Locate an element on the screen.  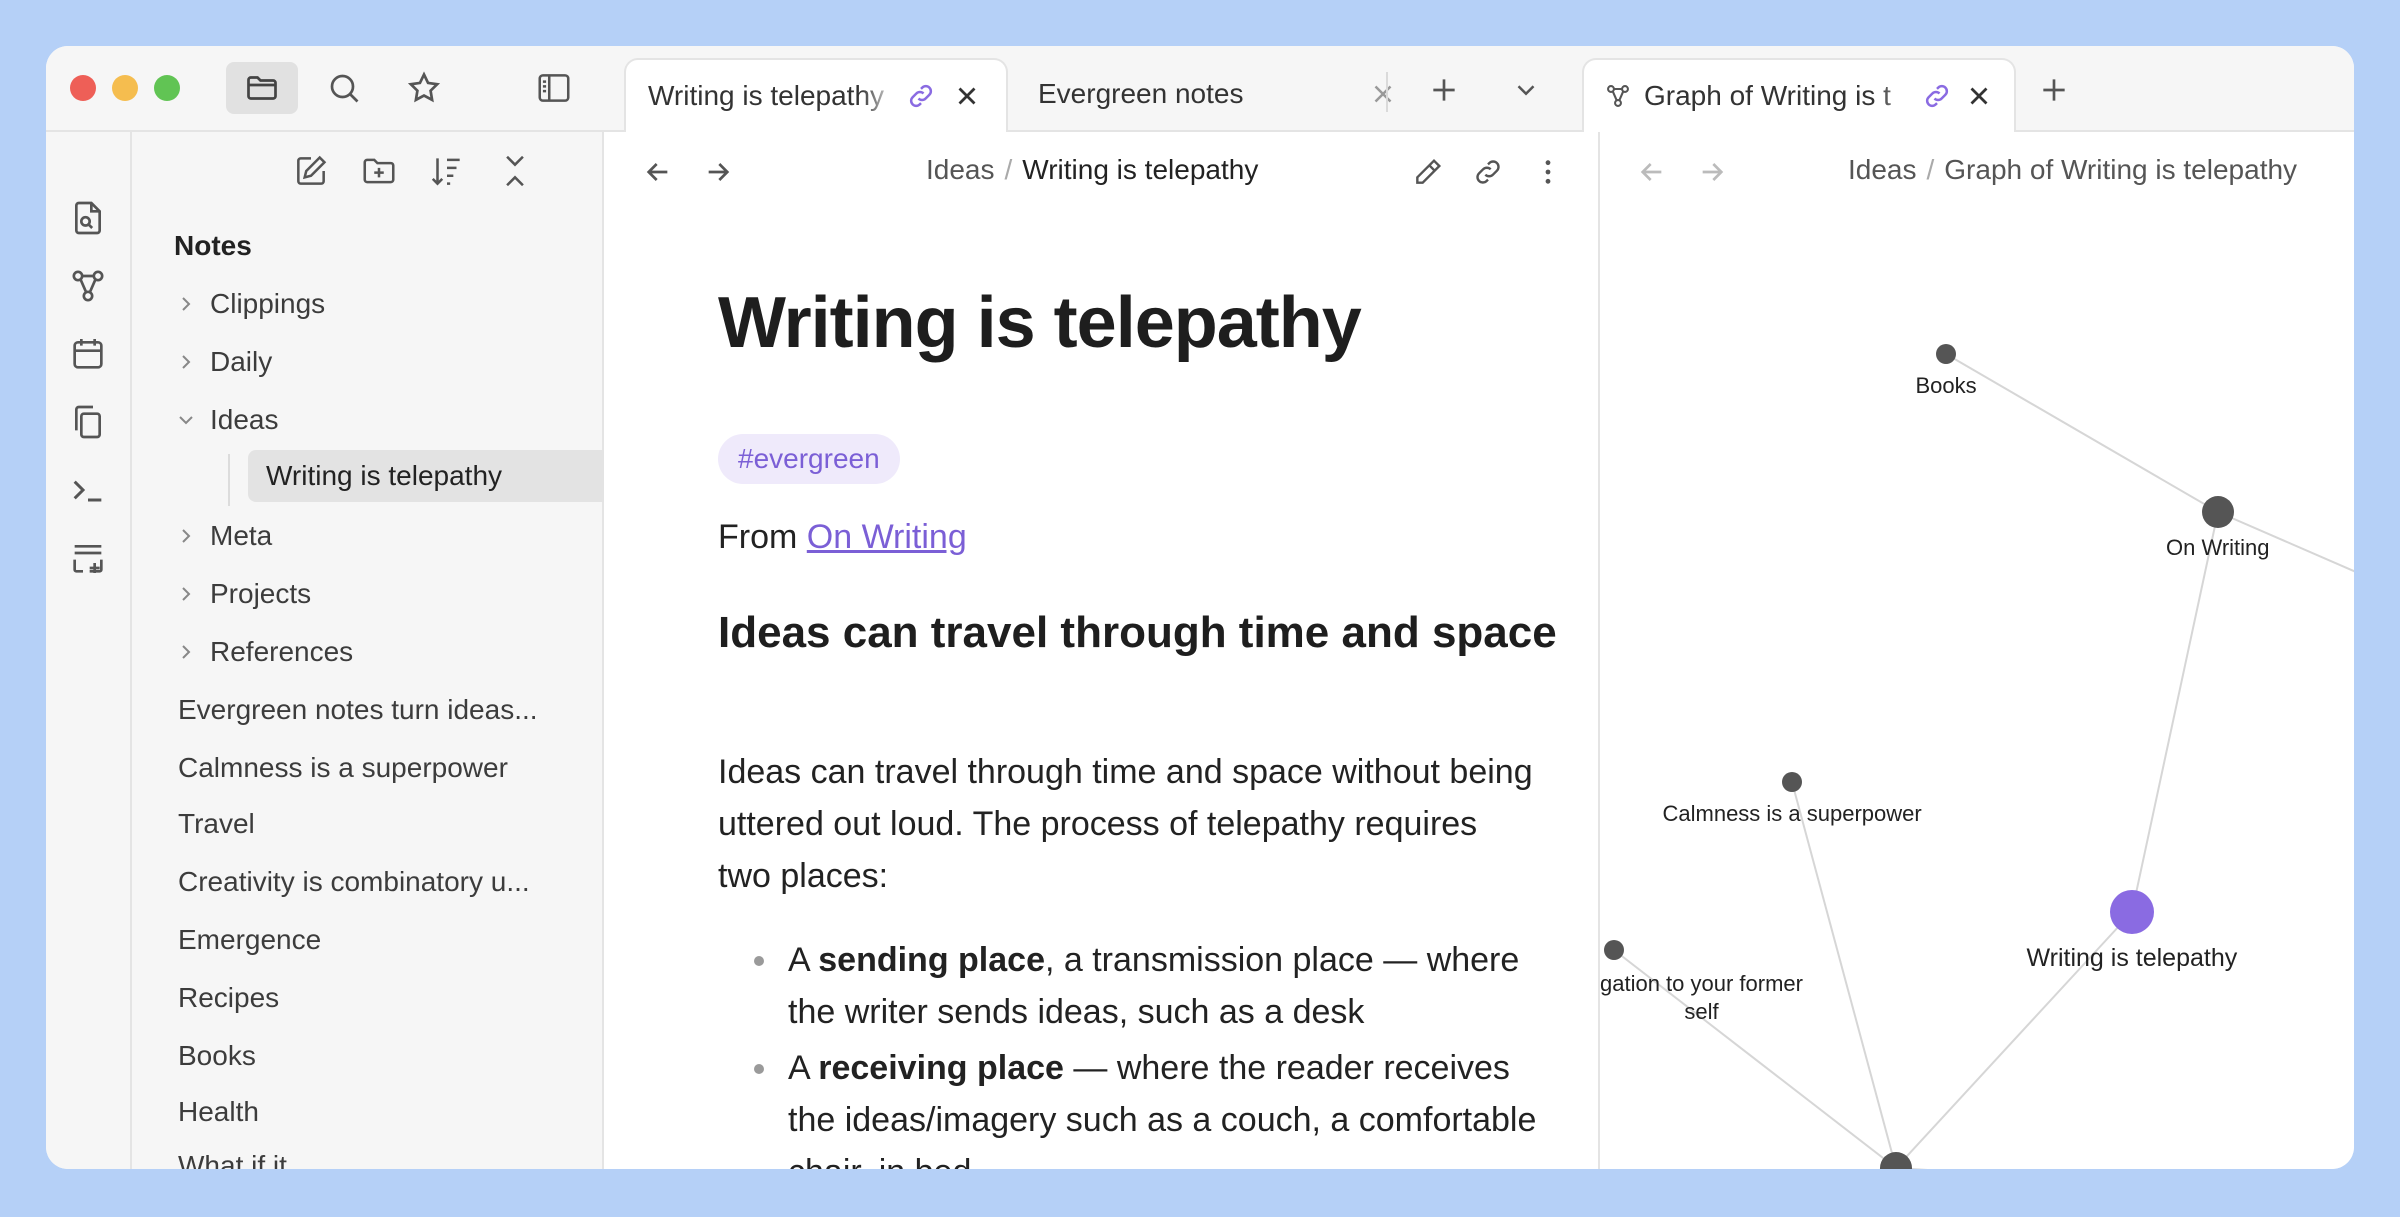
tab-writing-is-telepathy: Writing is telepathy is located at coordinates (816, 95).